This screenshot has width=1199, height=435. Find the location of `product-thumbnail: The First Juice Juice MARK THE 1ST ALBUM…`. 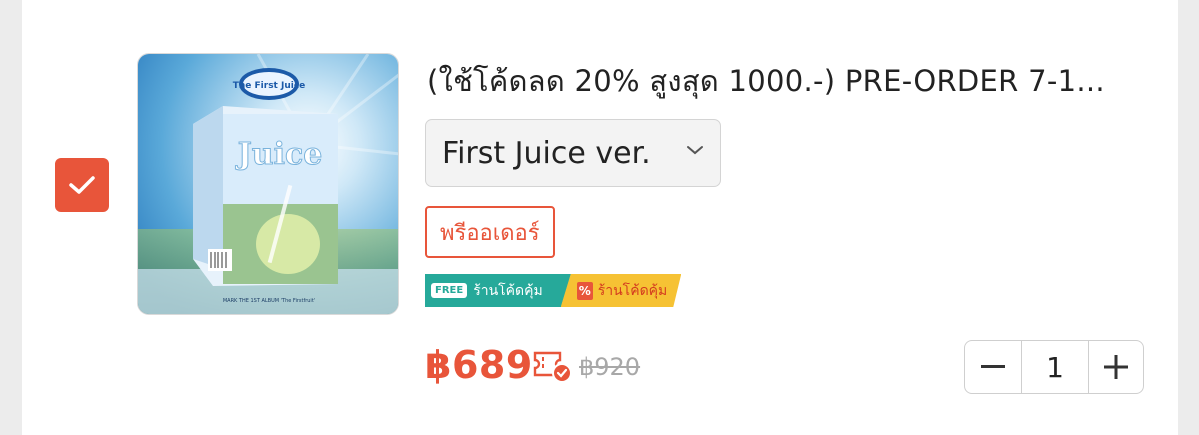

product-thumbnail: The First Juice Juice MARK THE 1ST ALBUM… is located at coordinates (268, 184).